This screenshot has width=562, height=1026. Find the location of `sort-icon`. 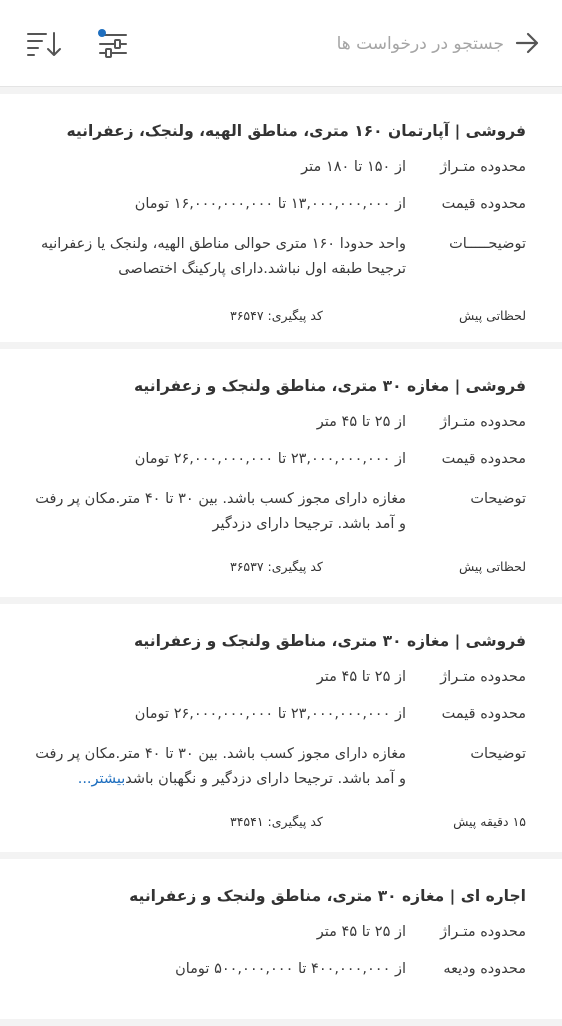

sort-icon is located at coordinates (44, 44).